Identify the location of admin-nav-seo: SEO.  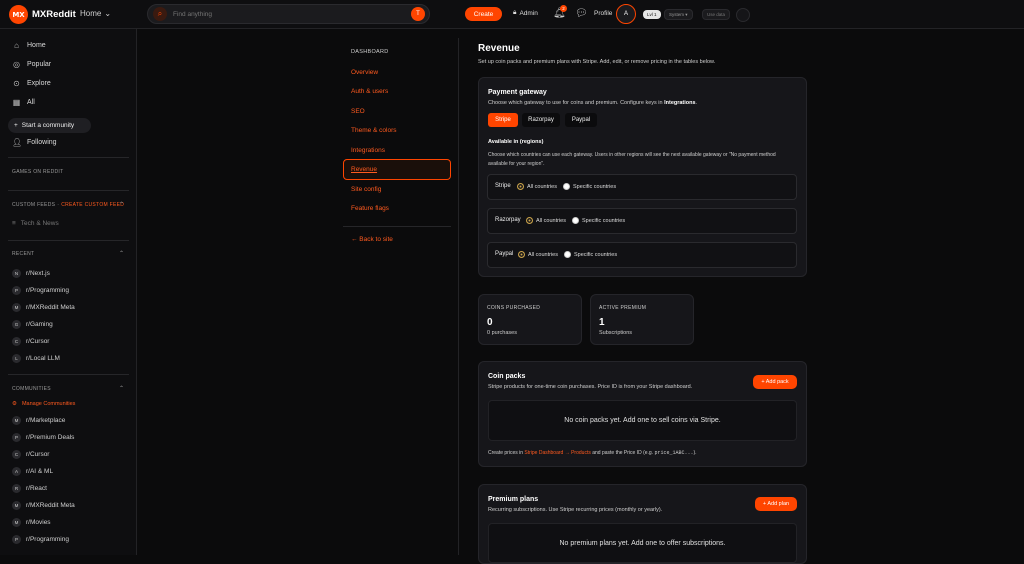
(358, 111).